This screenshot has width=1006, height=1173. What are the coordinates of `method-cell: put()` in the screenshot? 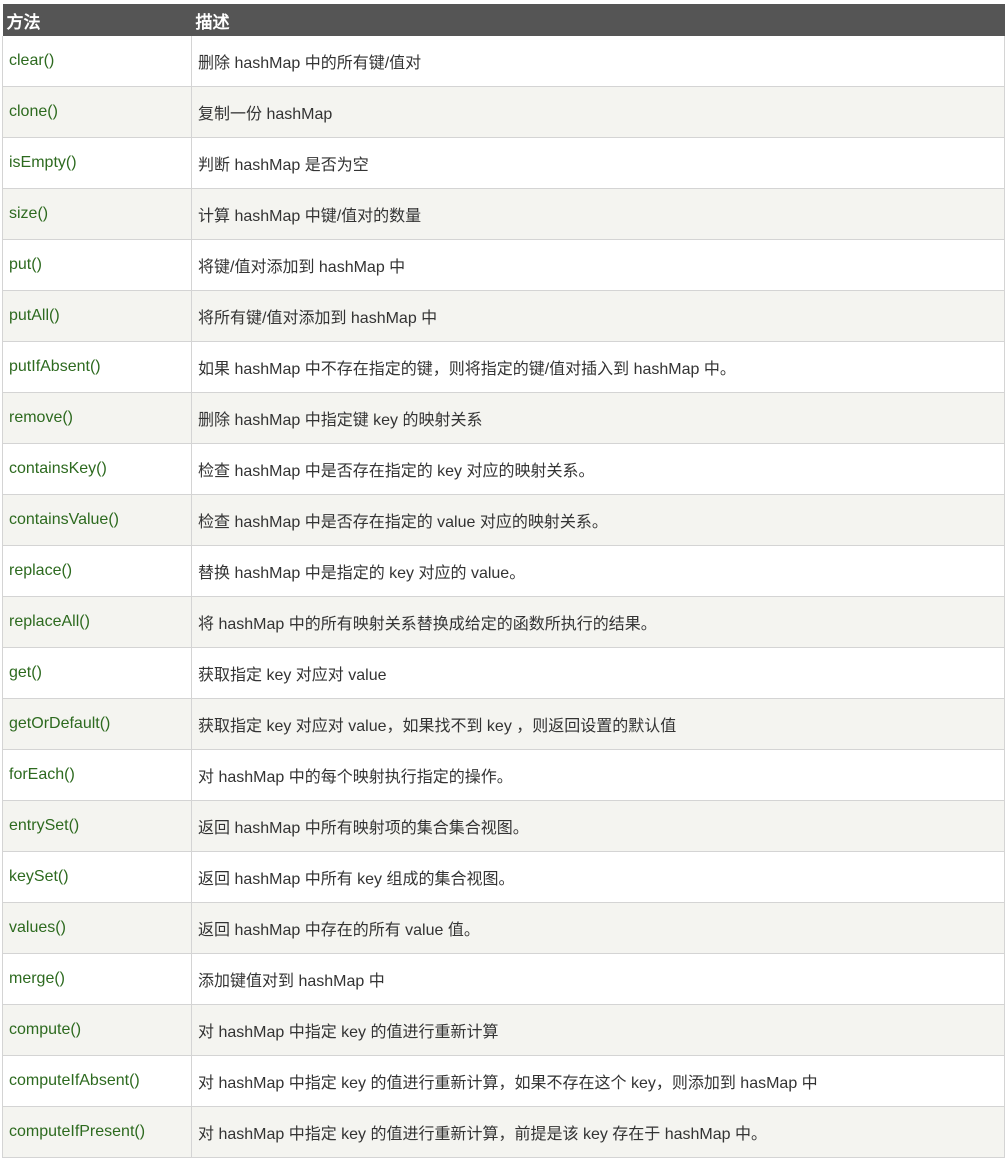 It's located at (97, 265).